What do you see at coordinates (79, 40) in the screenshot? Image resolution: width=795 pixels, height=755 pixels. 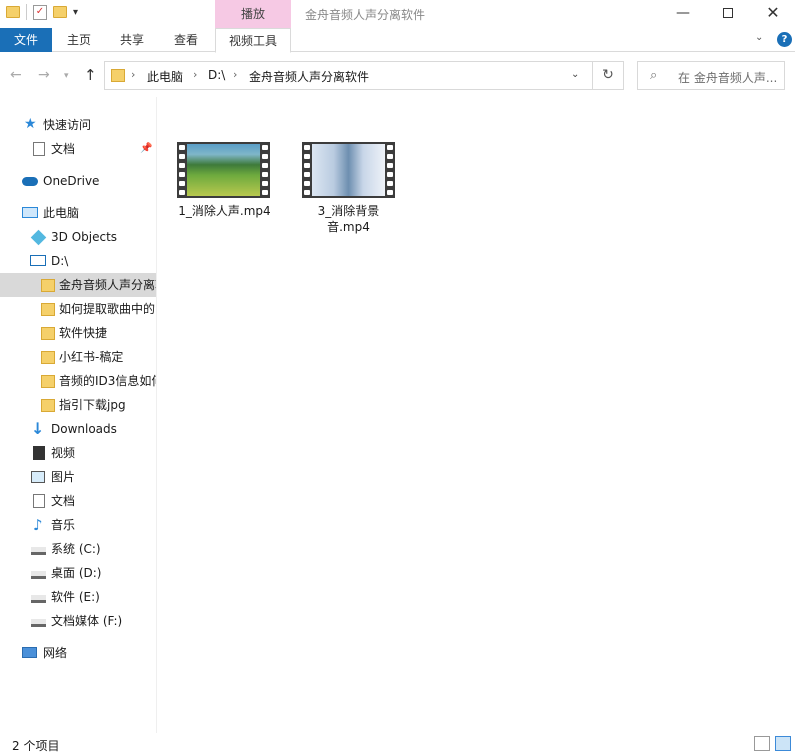 I see `tab-home: 主页` at bounding box center [79, 40].